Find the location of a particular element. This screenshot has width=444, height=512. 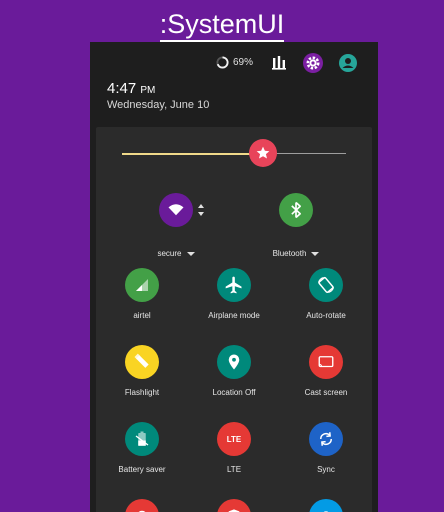

tile-auto-rotate: Auto-rotate is located at coordinates (326, 294).